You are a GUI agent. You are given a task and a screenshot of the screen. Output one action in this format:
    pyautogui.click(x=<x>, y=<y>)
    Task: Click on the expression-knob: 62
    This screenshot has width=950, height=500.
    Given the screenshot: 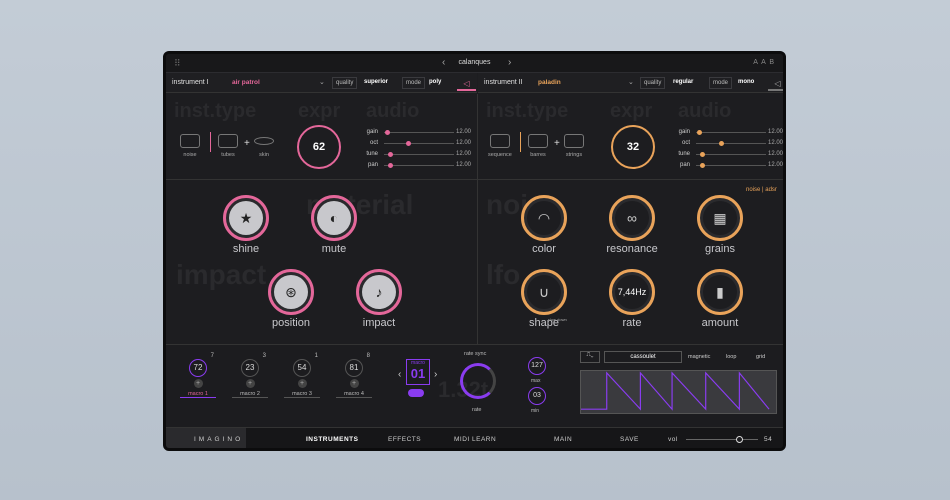 What is the action you would take?
    pyautogui.click(x=319, y=147)
    